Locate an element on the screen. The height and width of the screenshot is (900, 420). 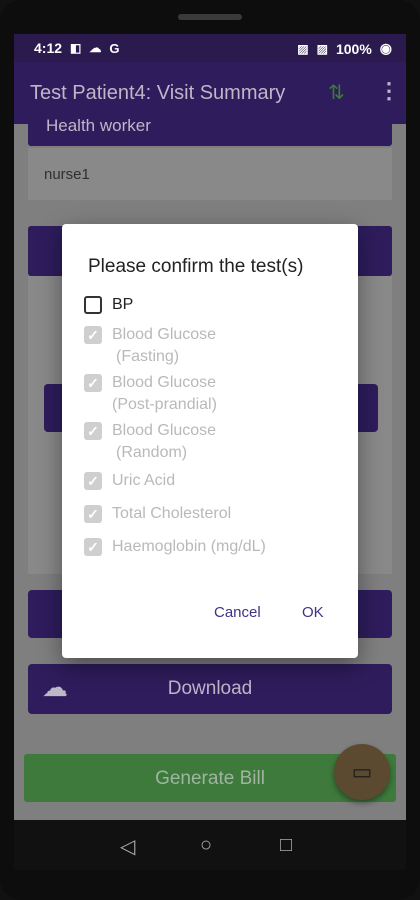
option-label: Total Cholesterol is located at coordinates (172, 513).